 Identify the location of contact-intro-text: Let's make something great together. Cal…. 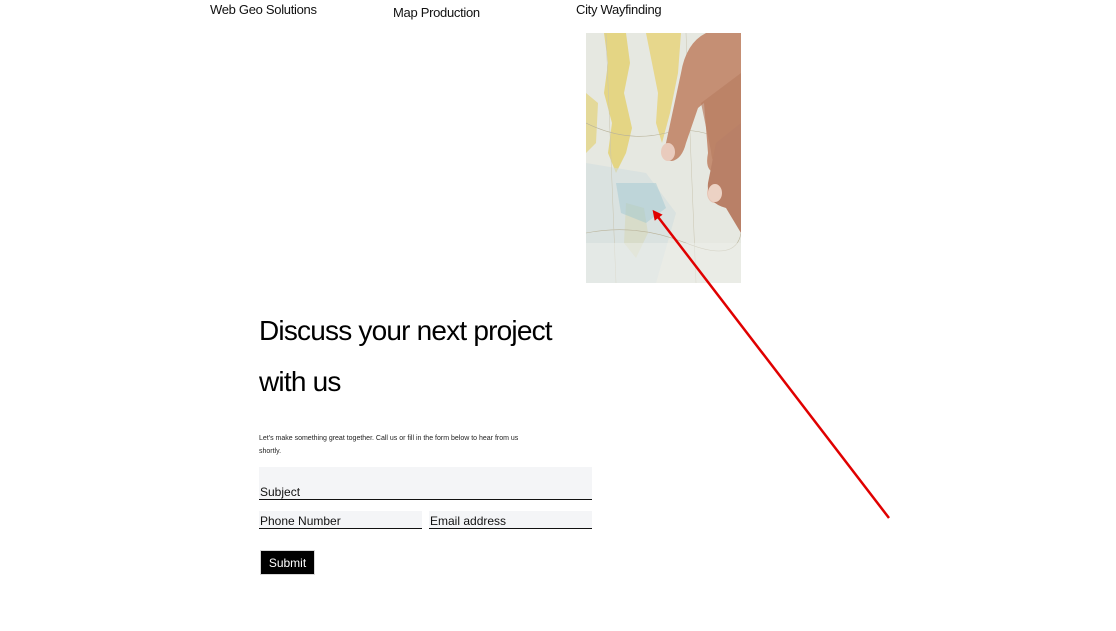
(389, 445).